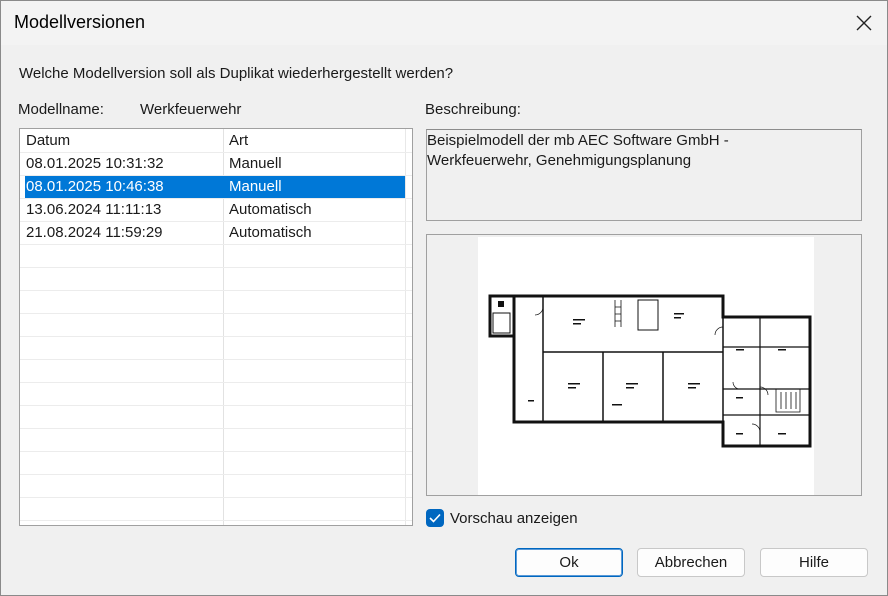  What do you see at coordinates (191, 109) in the screenshot?
I see `modelname-value: Werkfeuerwehr` at bounding box center [191, 109].